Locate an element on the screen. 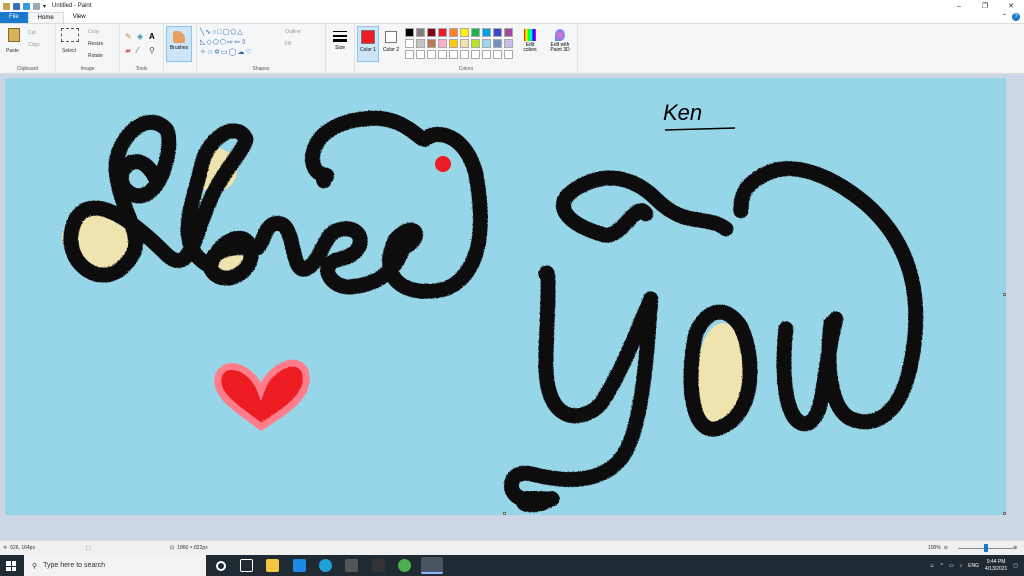 This screenshot has width=1024, height=576. left-arrow-shape-icon: ⇦ is located at coordinates (237, 42).